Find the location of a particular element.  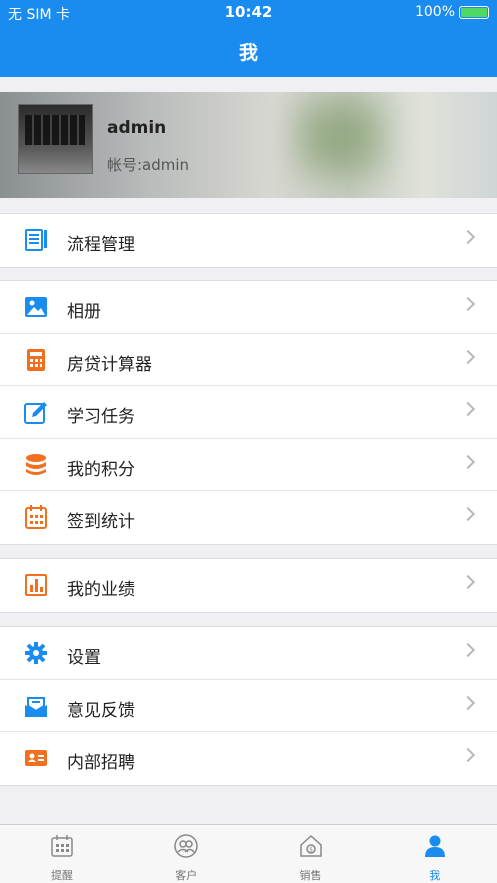

menu-item-label: 意见反馈 is located at coordinates (101, 710).